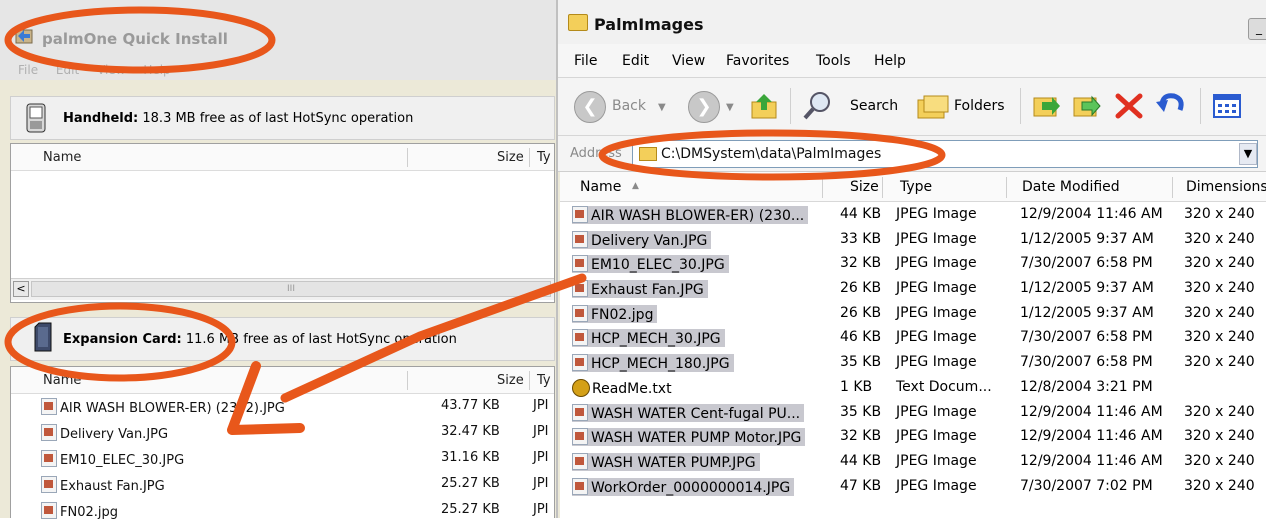 The height and width of the screenshot is (524, 1266). Describe the element at coordinates (704, 107) in the screenshot. I see `forward-arrow-icon: ❯` at that location.